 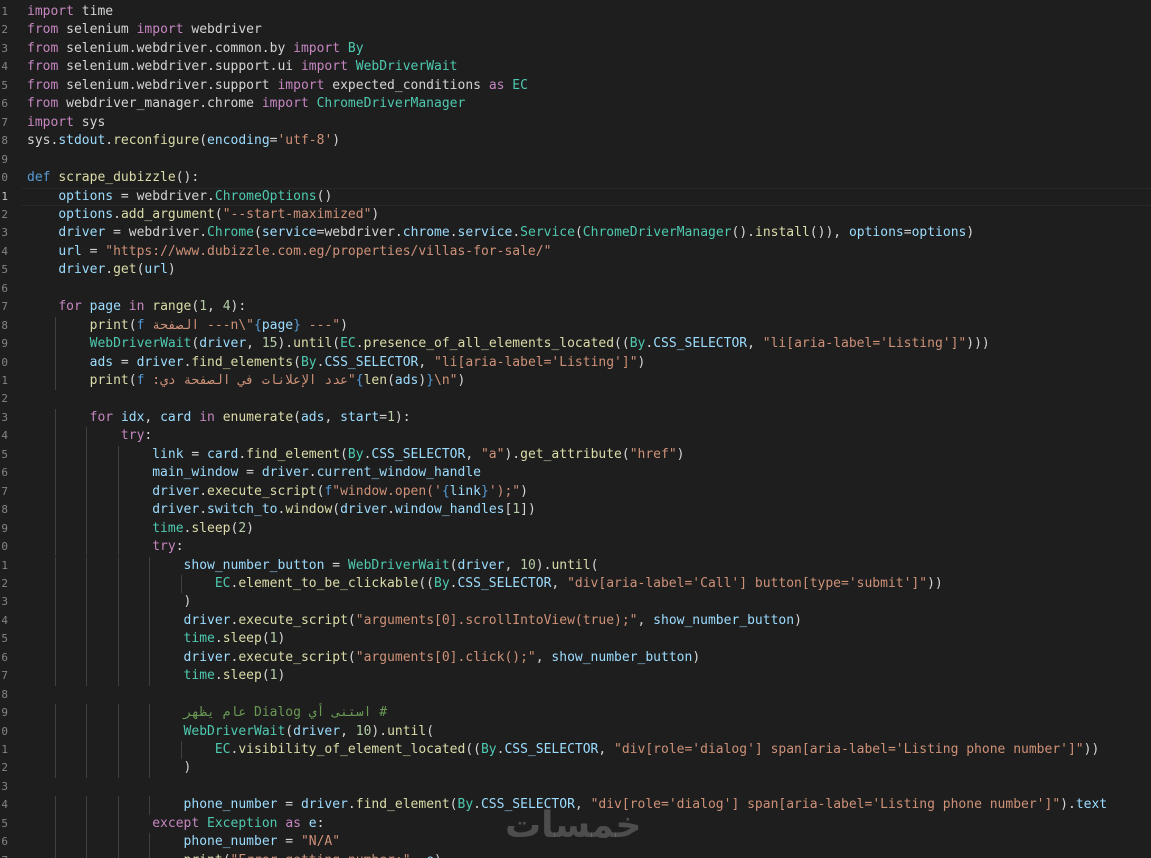 What do you see at coordinates (140, 529) in the screenshot?
I see `code-line: time.sleep(2)` at bounding box center [140, 529].